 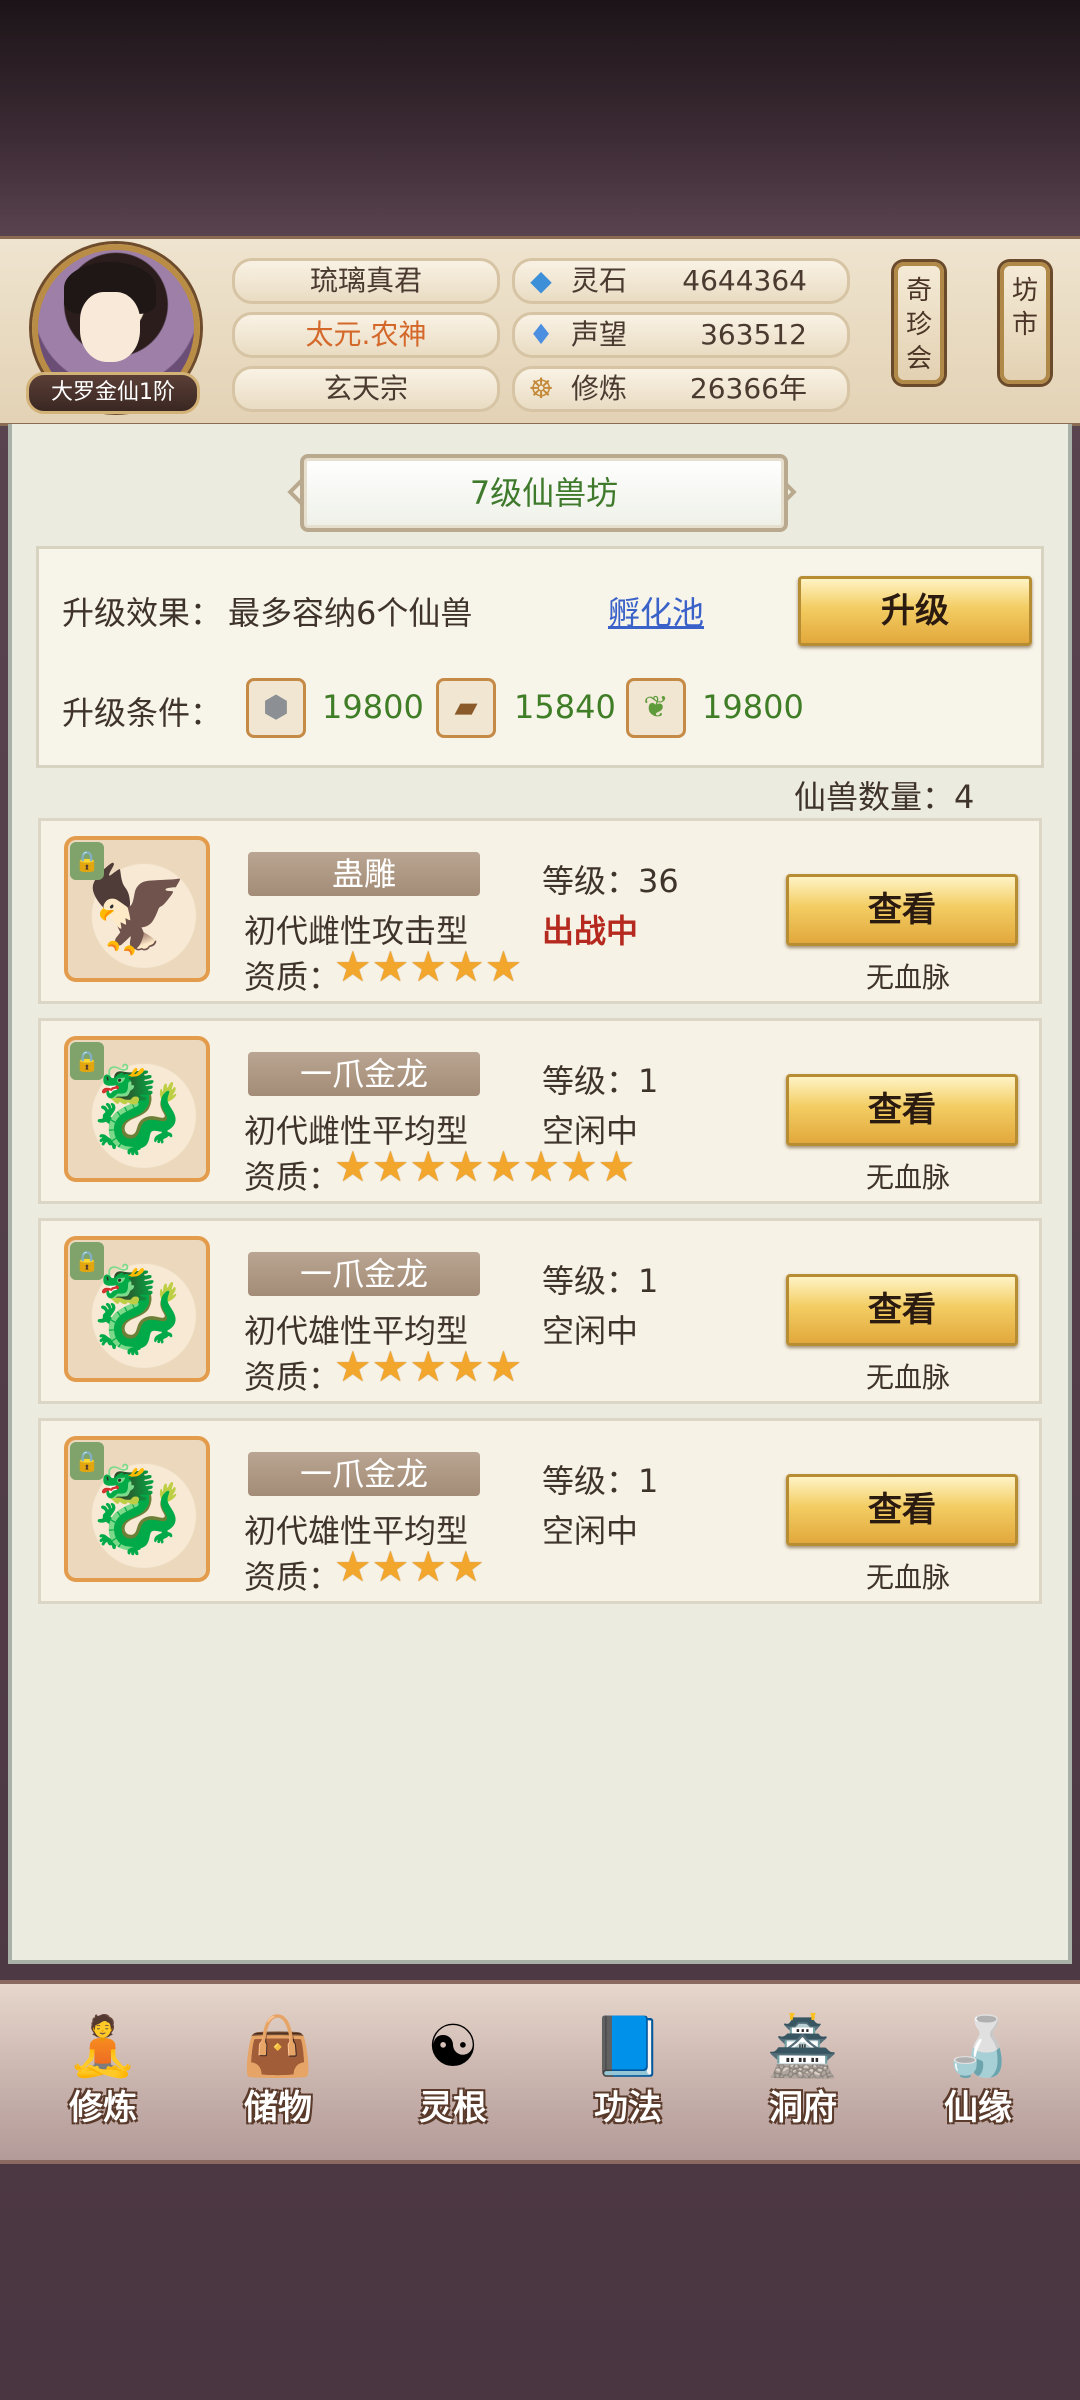 I want to click on herb-icon: ❦, so click(x=656, y=708).